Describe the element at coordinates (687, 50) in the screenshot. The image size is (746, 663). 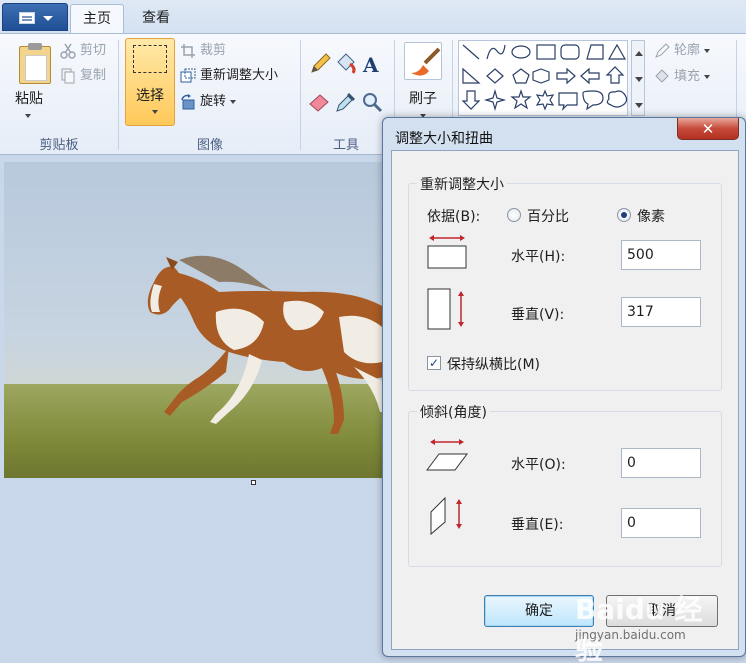
I see `outline-label: 轮廓` at that location.